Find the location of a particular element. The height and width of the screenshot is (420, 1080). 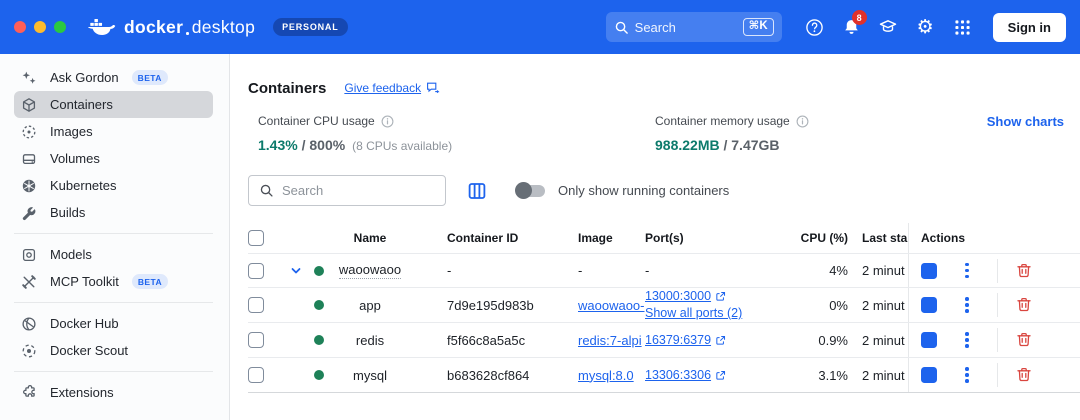

select-all-checkbox is located at coordinates (256, 238).